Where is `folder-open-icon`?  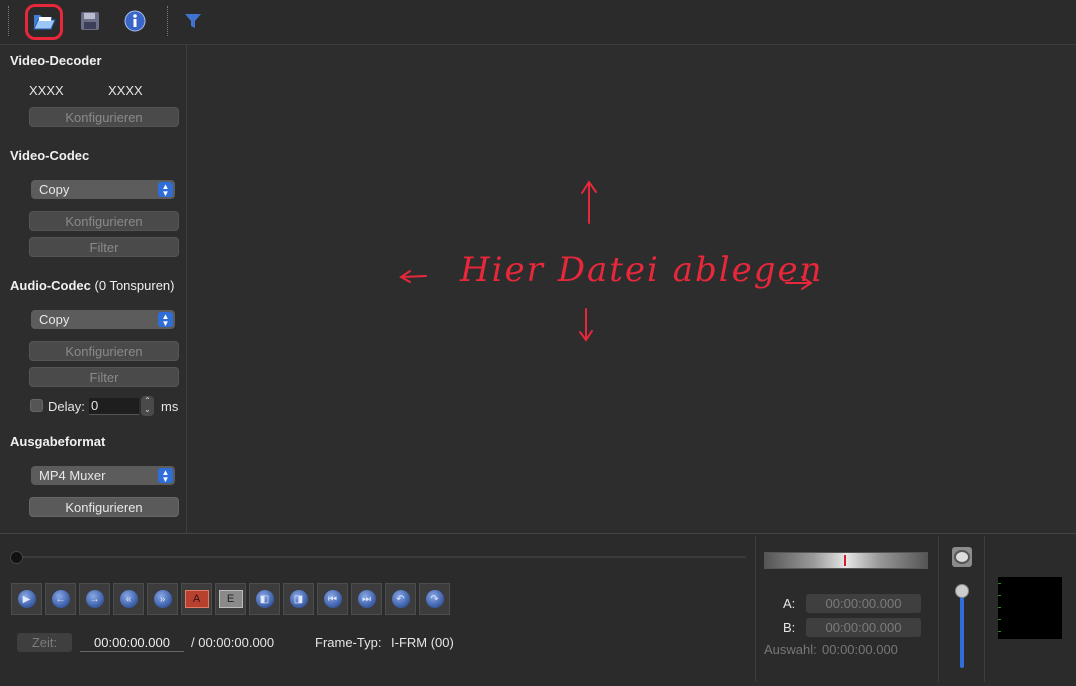 folder-open-icon is located at coordinates (44, 22).